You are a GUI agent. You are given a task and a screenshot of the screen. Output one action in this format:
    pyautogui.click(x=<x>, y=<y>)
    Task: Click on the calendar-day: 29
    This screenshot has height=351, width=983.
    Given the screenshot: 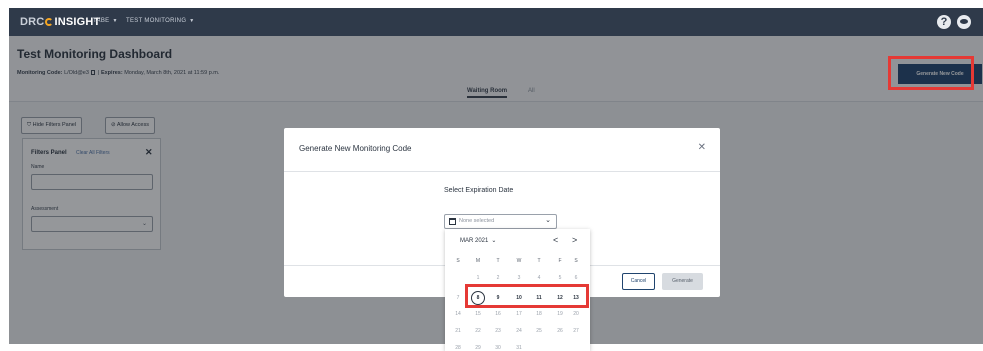 What is the action you would take?
    pyautogui.click(x=478, y=348)
    